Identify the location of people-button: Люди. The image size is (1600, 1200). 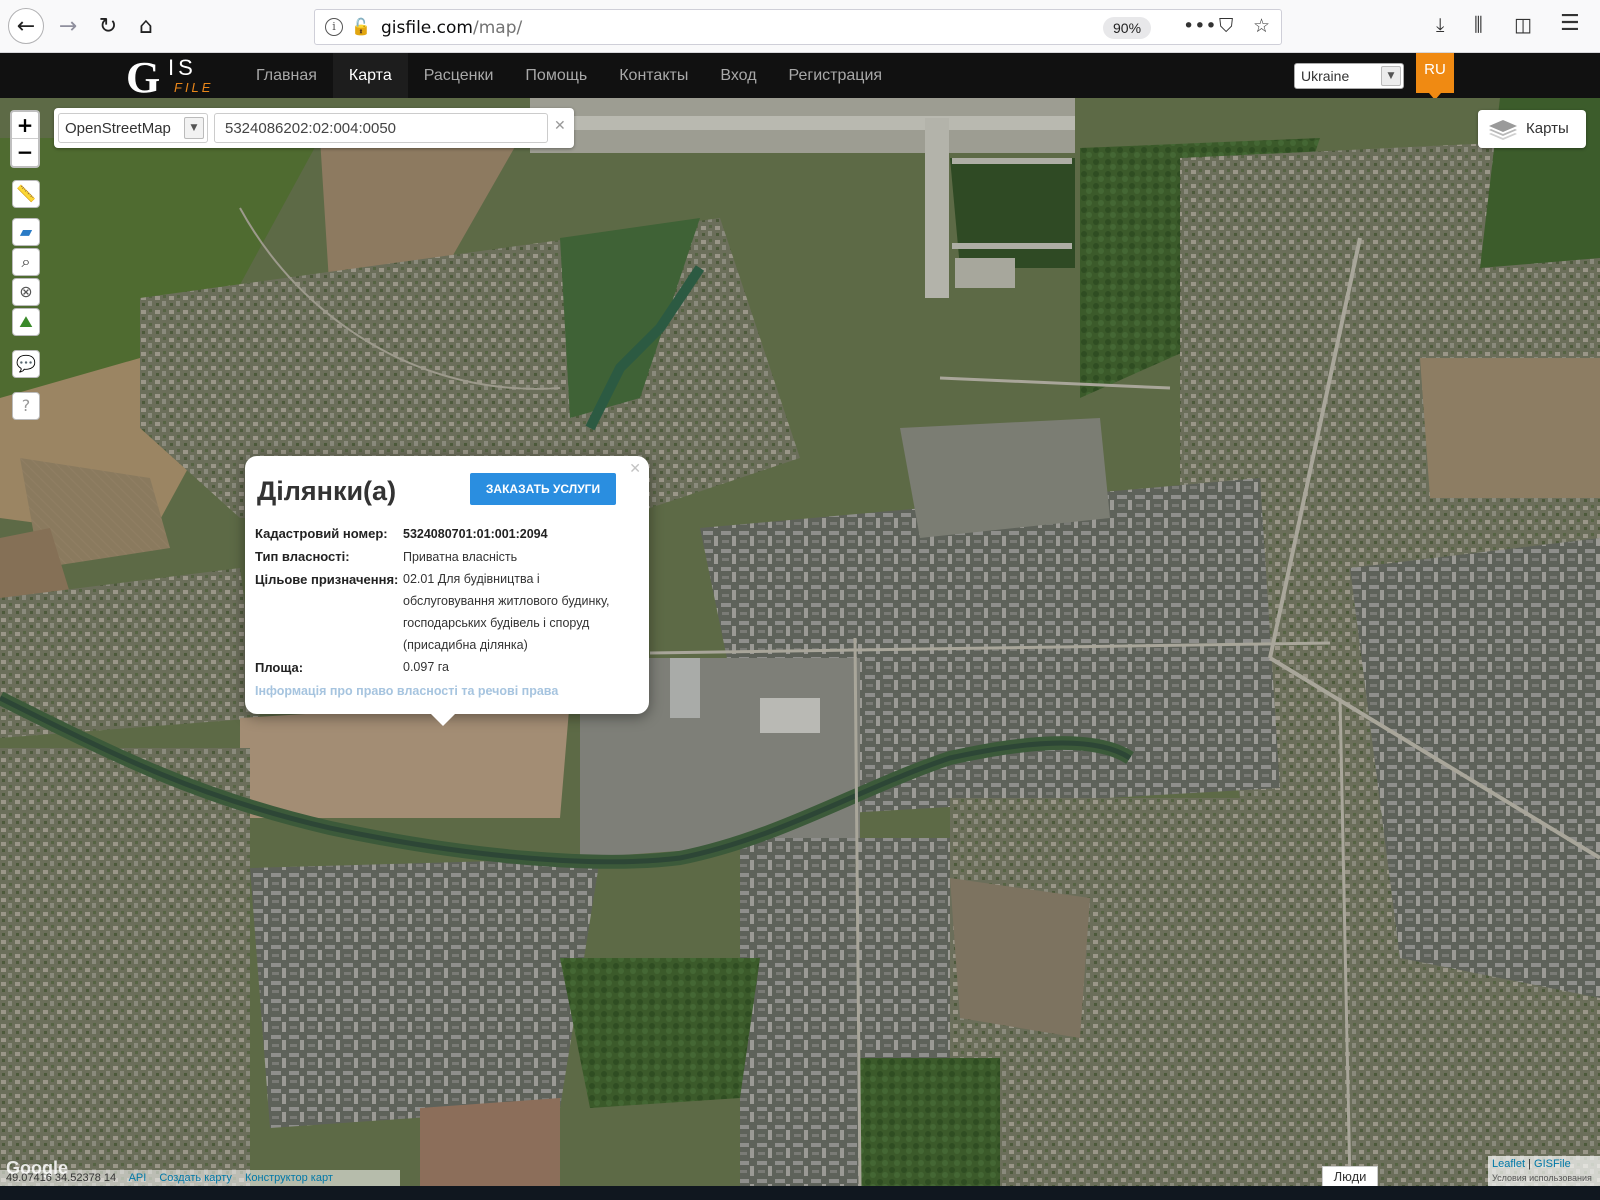
(1350, 1176).